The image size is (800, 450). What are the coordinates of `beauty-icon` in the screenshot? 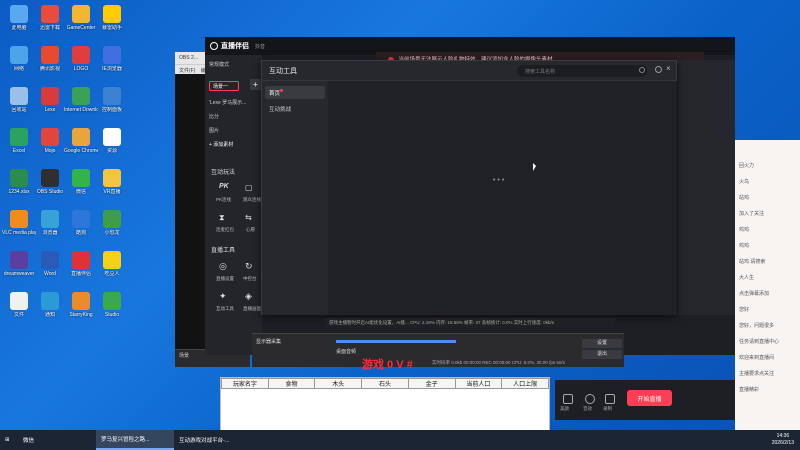 It's located at (568, 399).